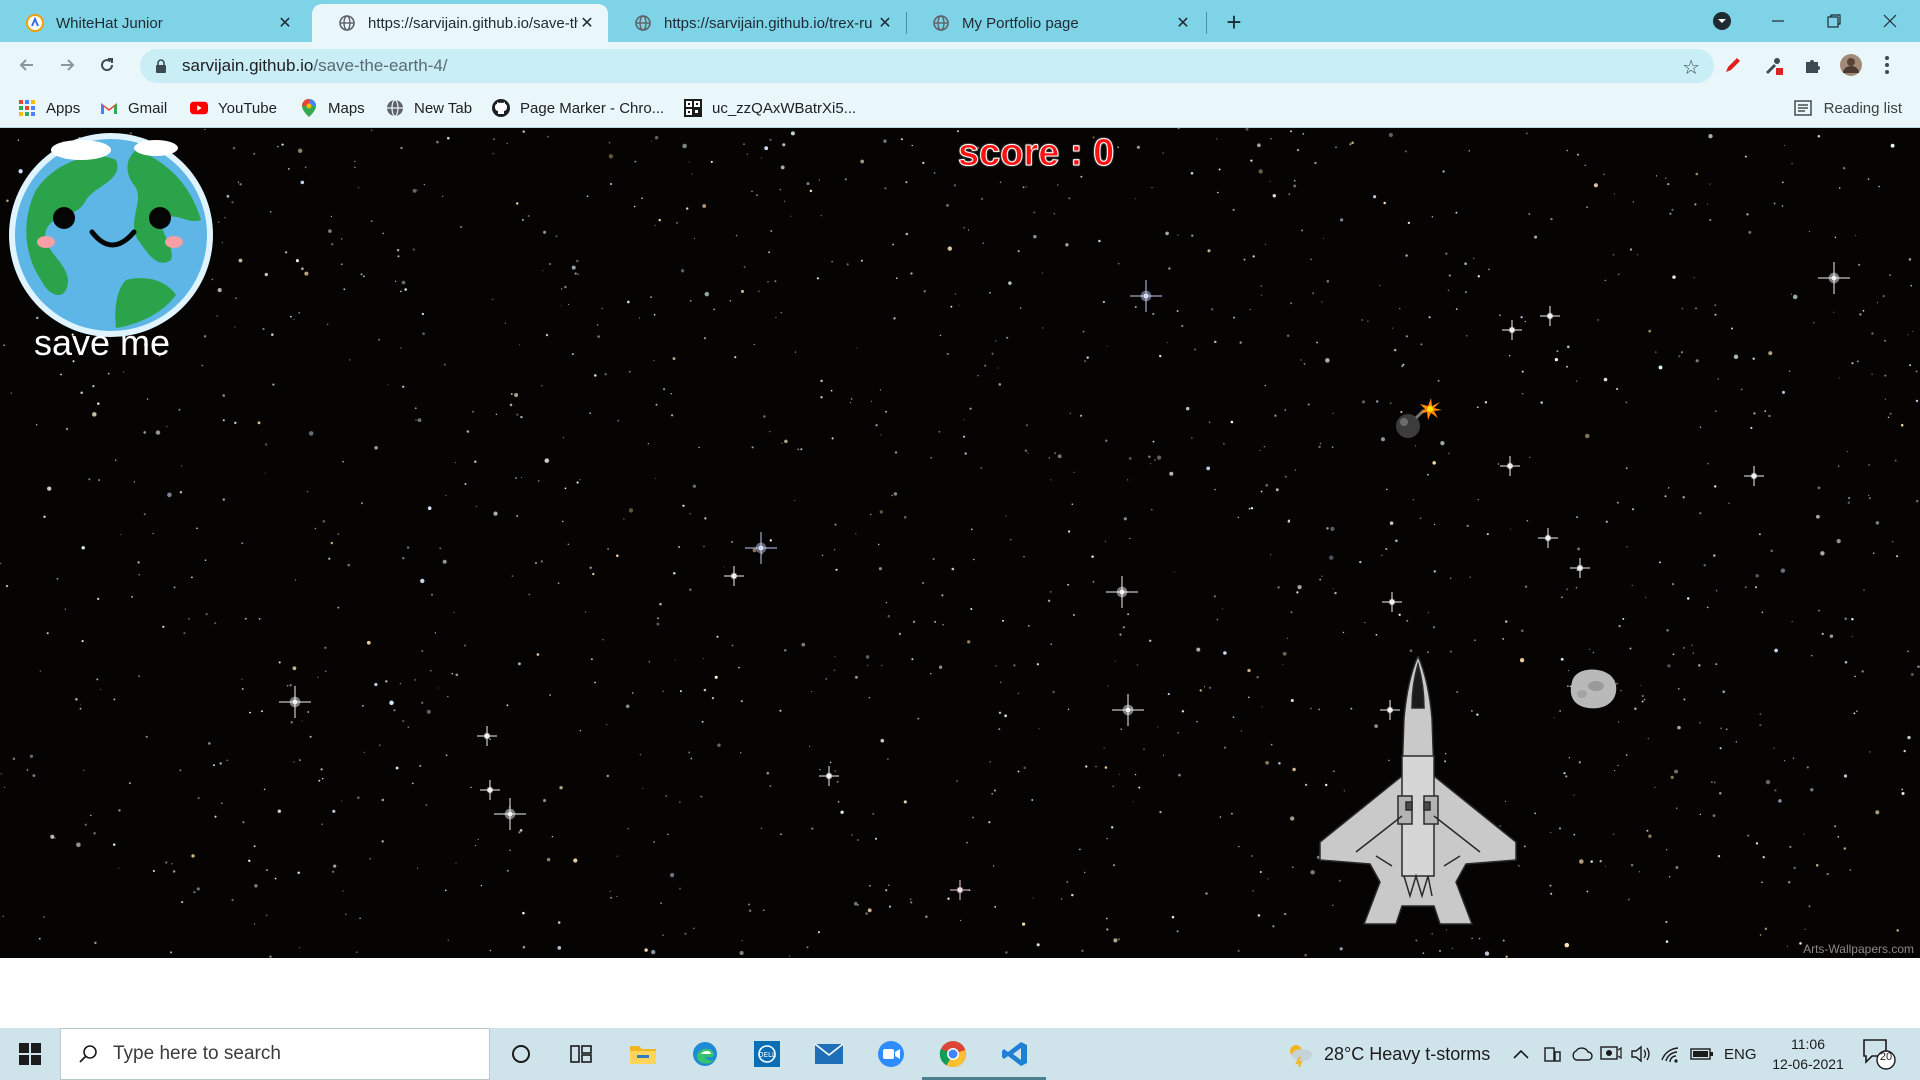 Image resolution: width=1920 pixels, height=1080 pixels. I want to click on dell-icon: DELL, so click(767, 1054).